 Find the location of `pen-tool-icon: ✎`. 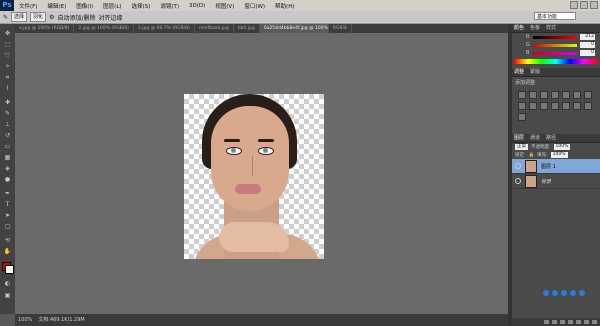

pen-tool-icon: ✎ is located at coordinates (5, 17).